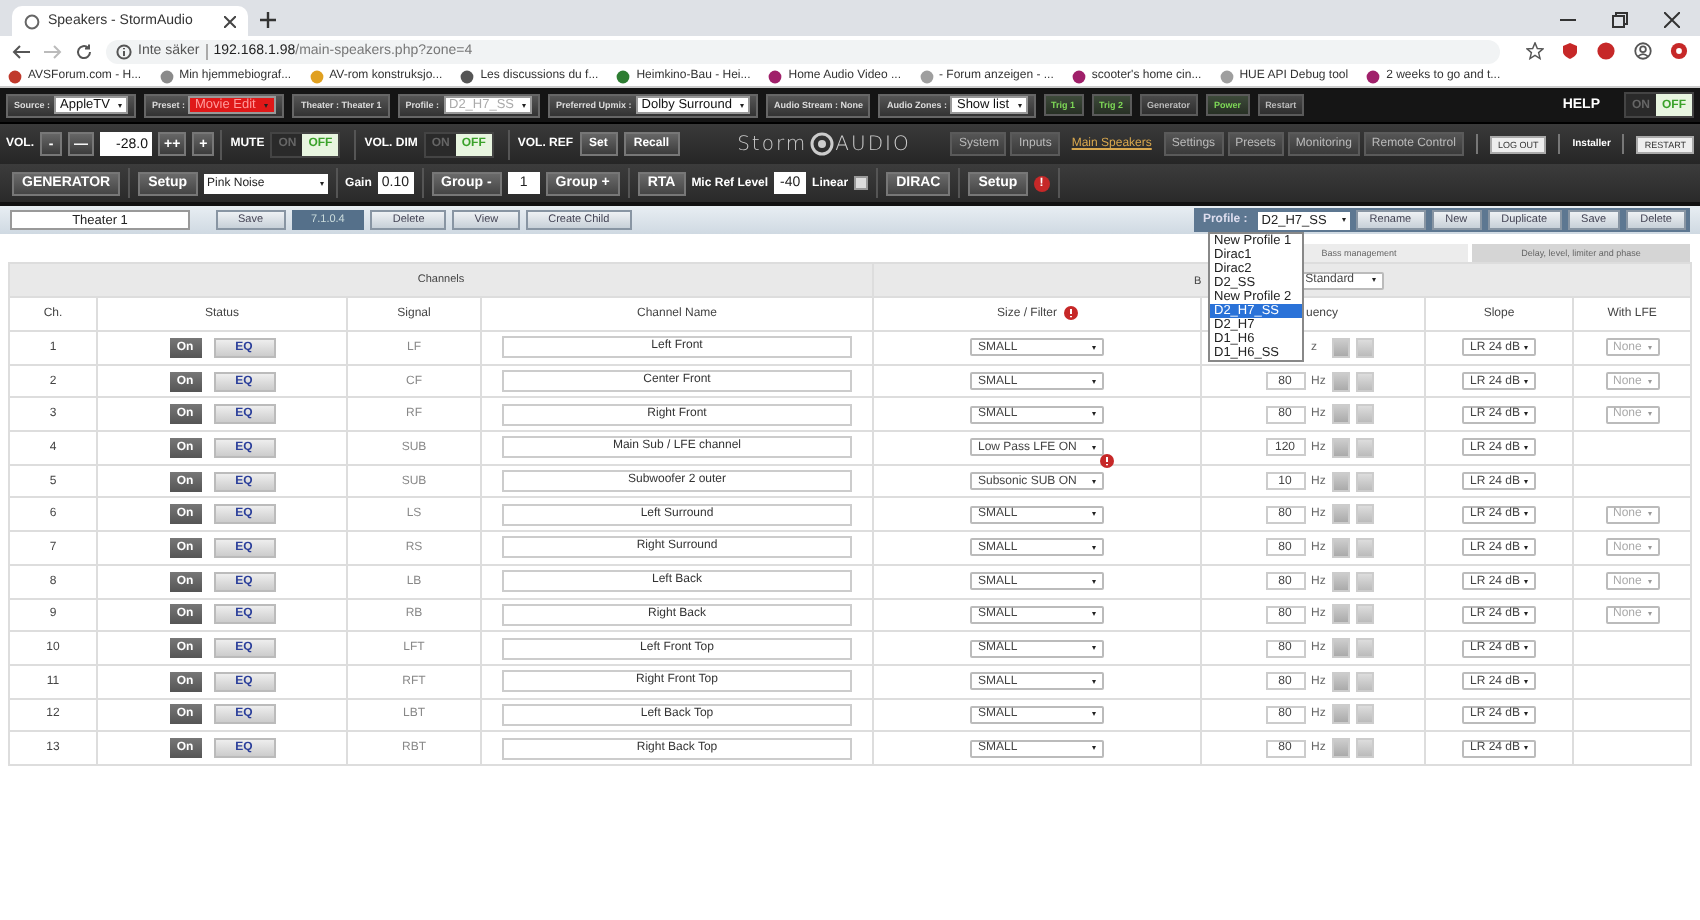  Describe the element at coordinates (821, 144) in the screenshot. I see `logo-icon` at that location.